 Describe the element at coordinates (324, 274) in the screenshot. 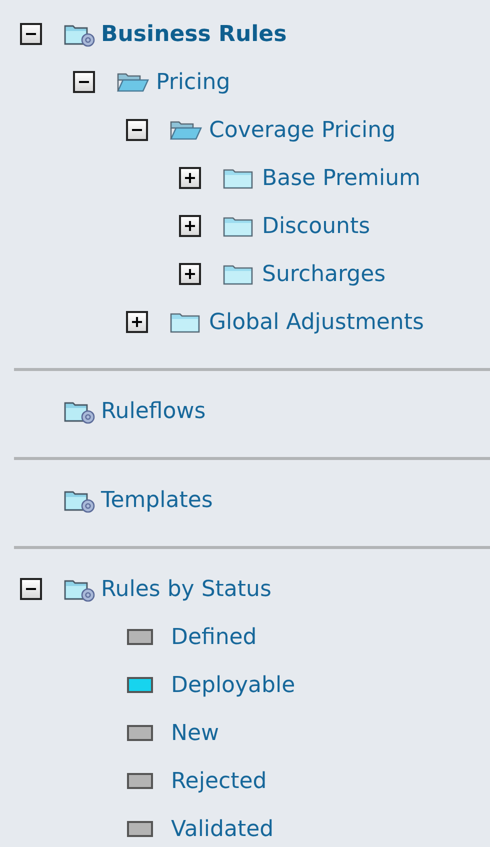

I see `tree-item: Surcharges` at that location.